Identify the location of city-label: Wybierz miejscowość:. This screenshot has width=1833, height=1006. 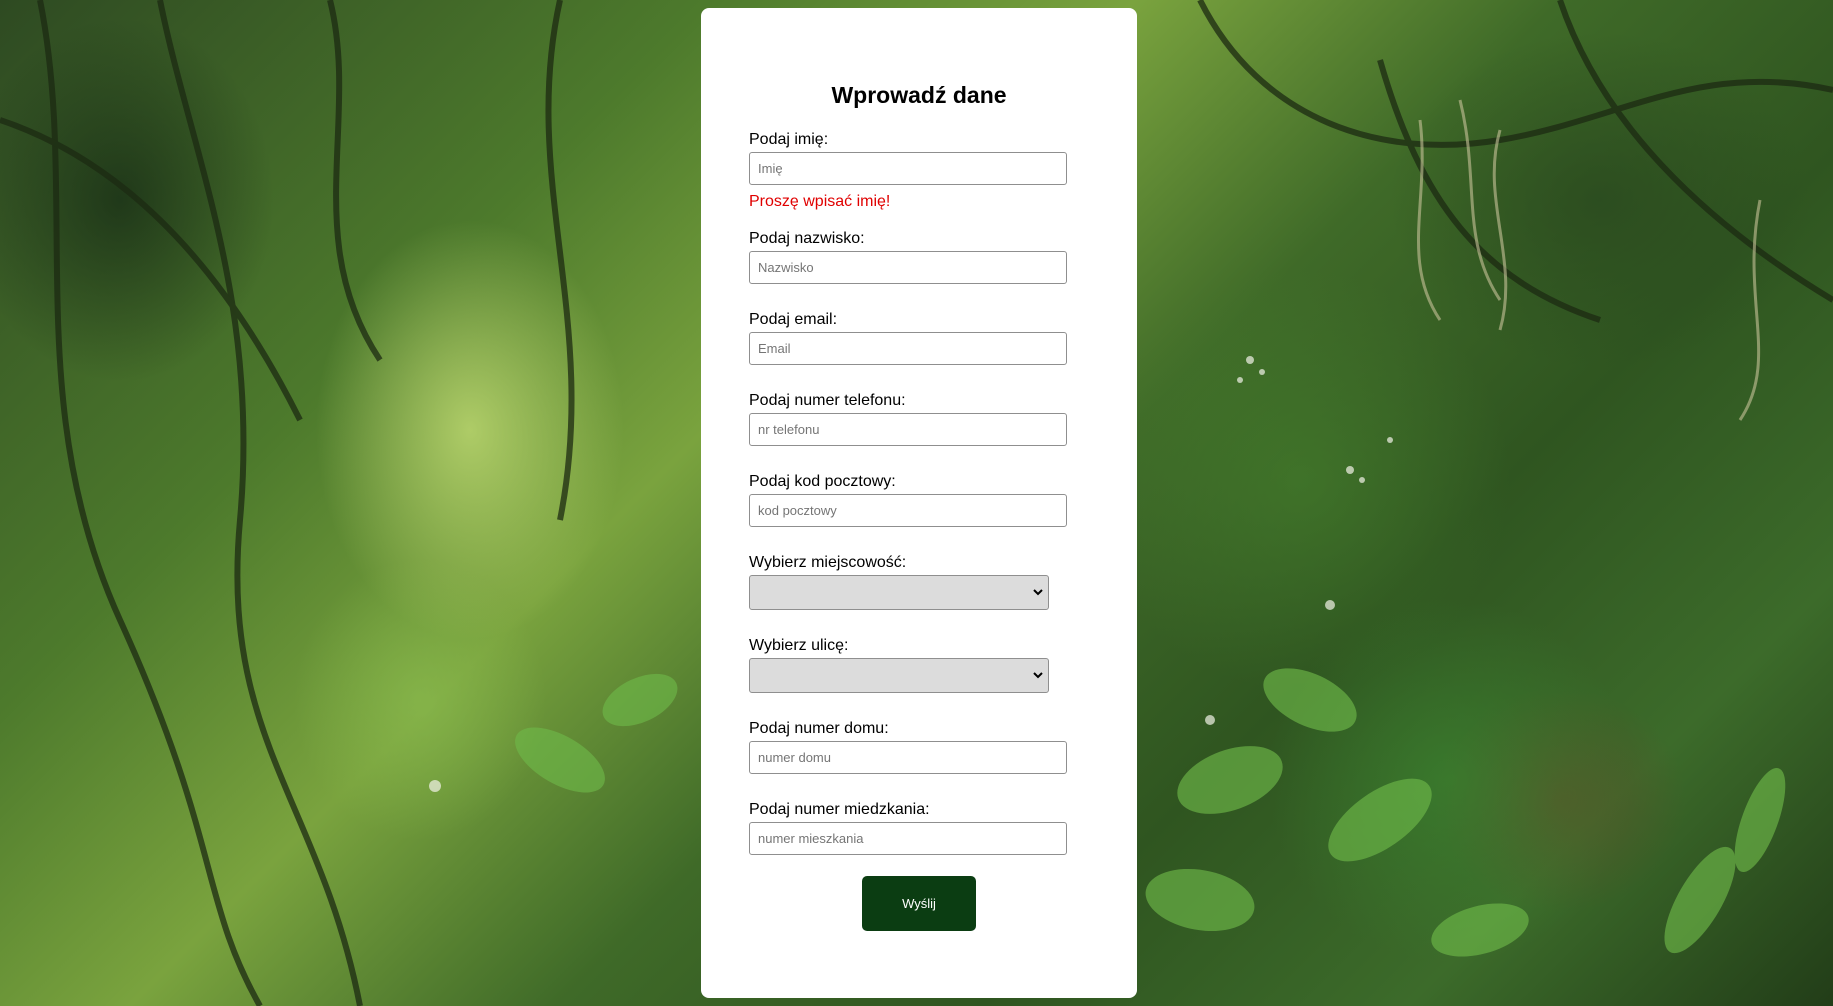
(828, 562).